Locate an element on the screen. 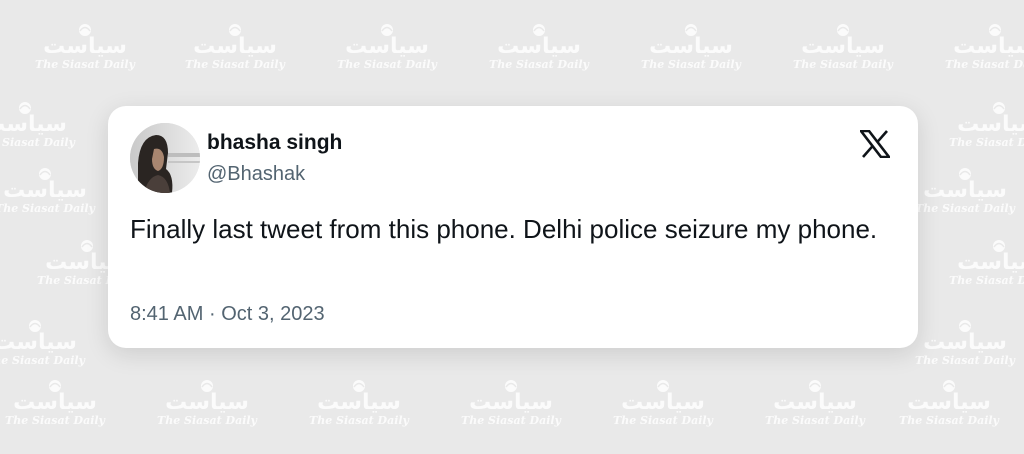  x-logo-icon is located at coordinates (875, 144).